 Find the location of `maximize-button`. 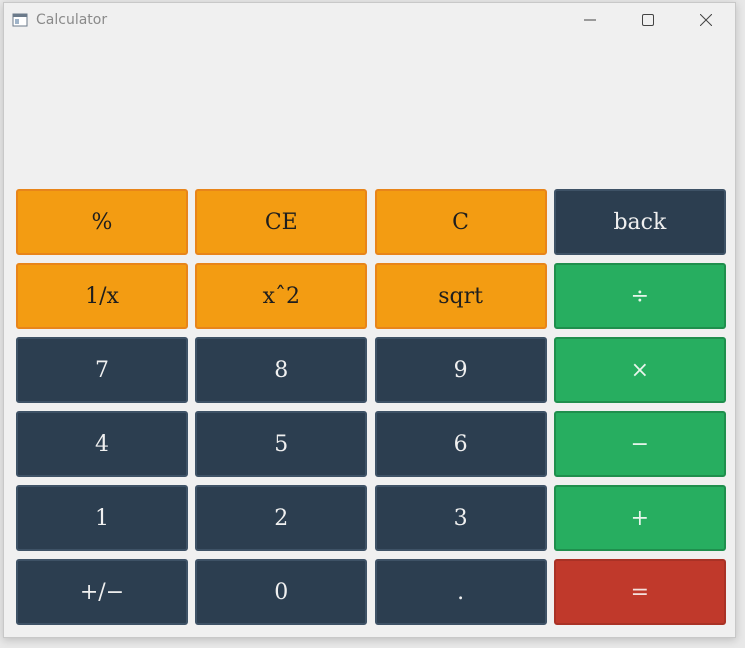

maximize-button is located at coordinates (648, 20).